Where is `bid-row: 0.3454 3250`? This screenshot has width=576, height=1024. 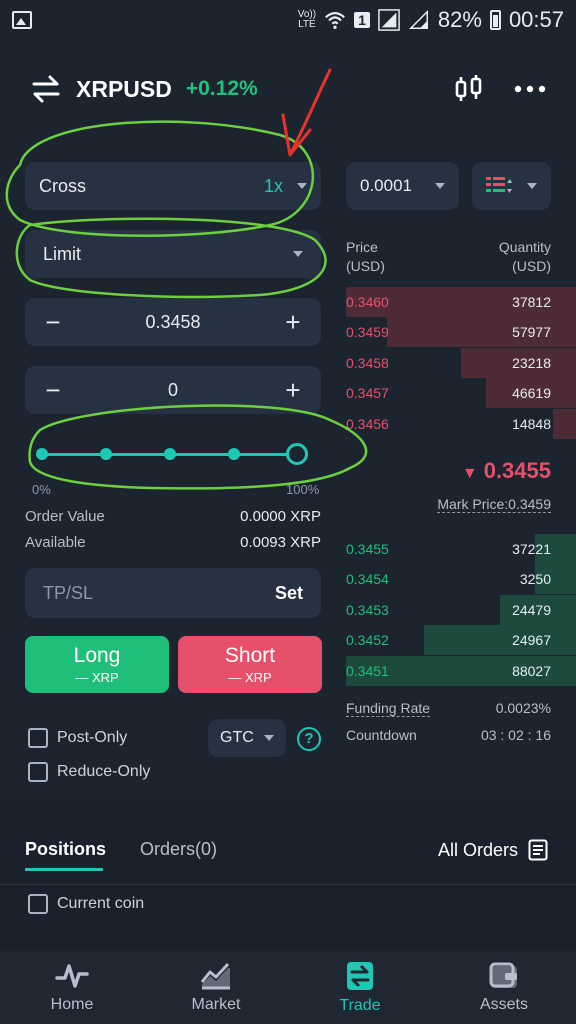 bid-row: 0.3454 3250 is located at coordinates (461, 579).